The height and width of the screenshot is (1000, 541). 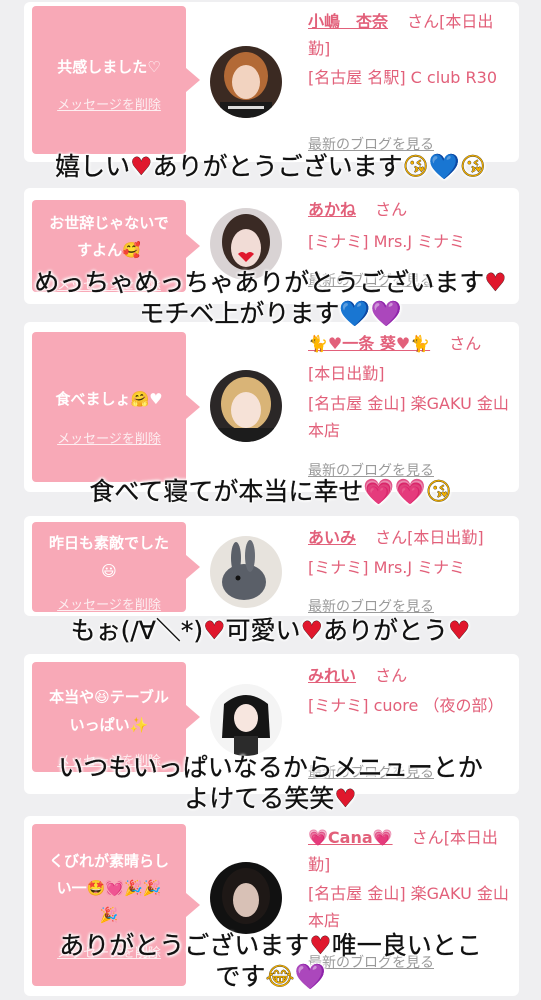 I want to click on message-bubble: 共感しました♡ メッセージを削除, so click(x=116, y=80).